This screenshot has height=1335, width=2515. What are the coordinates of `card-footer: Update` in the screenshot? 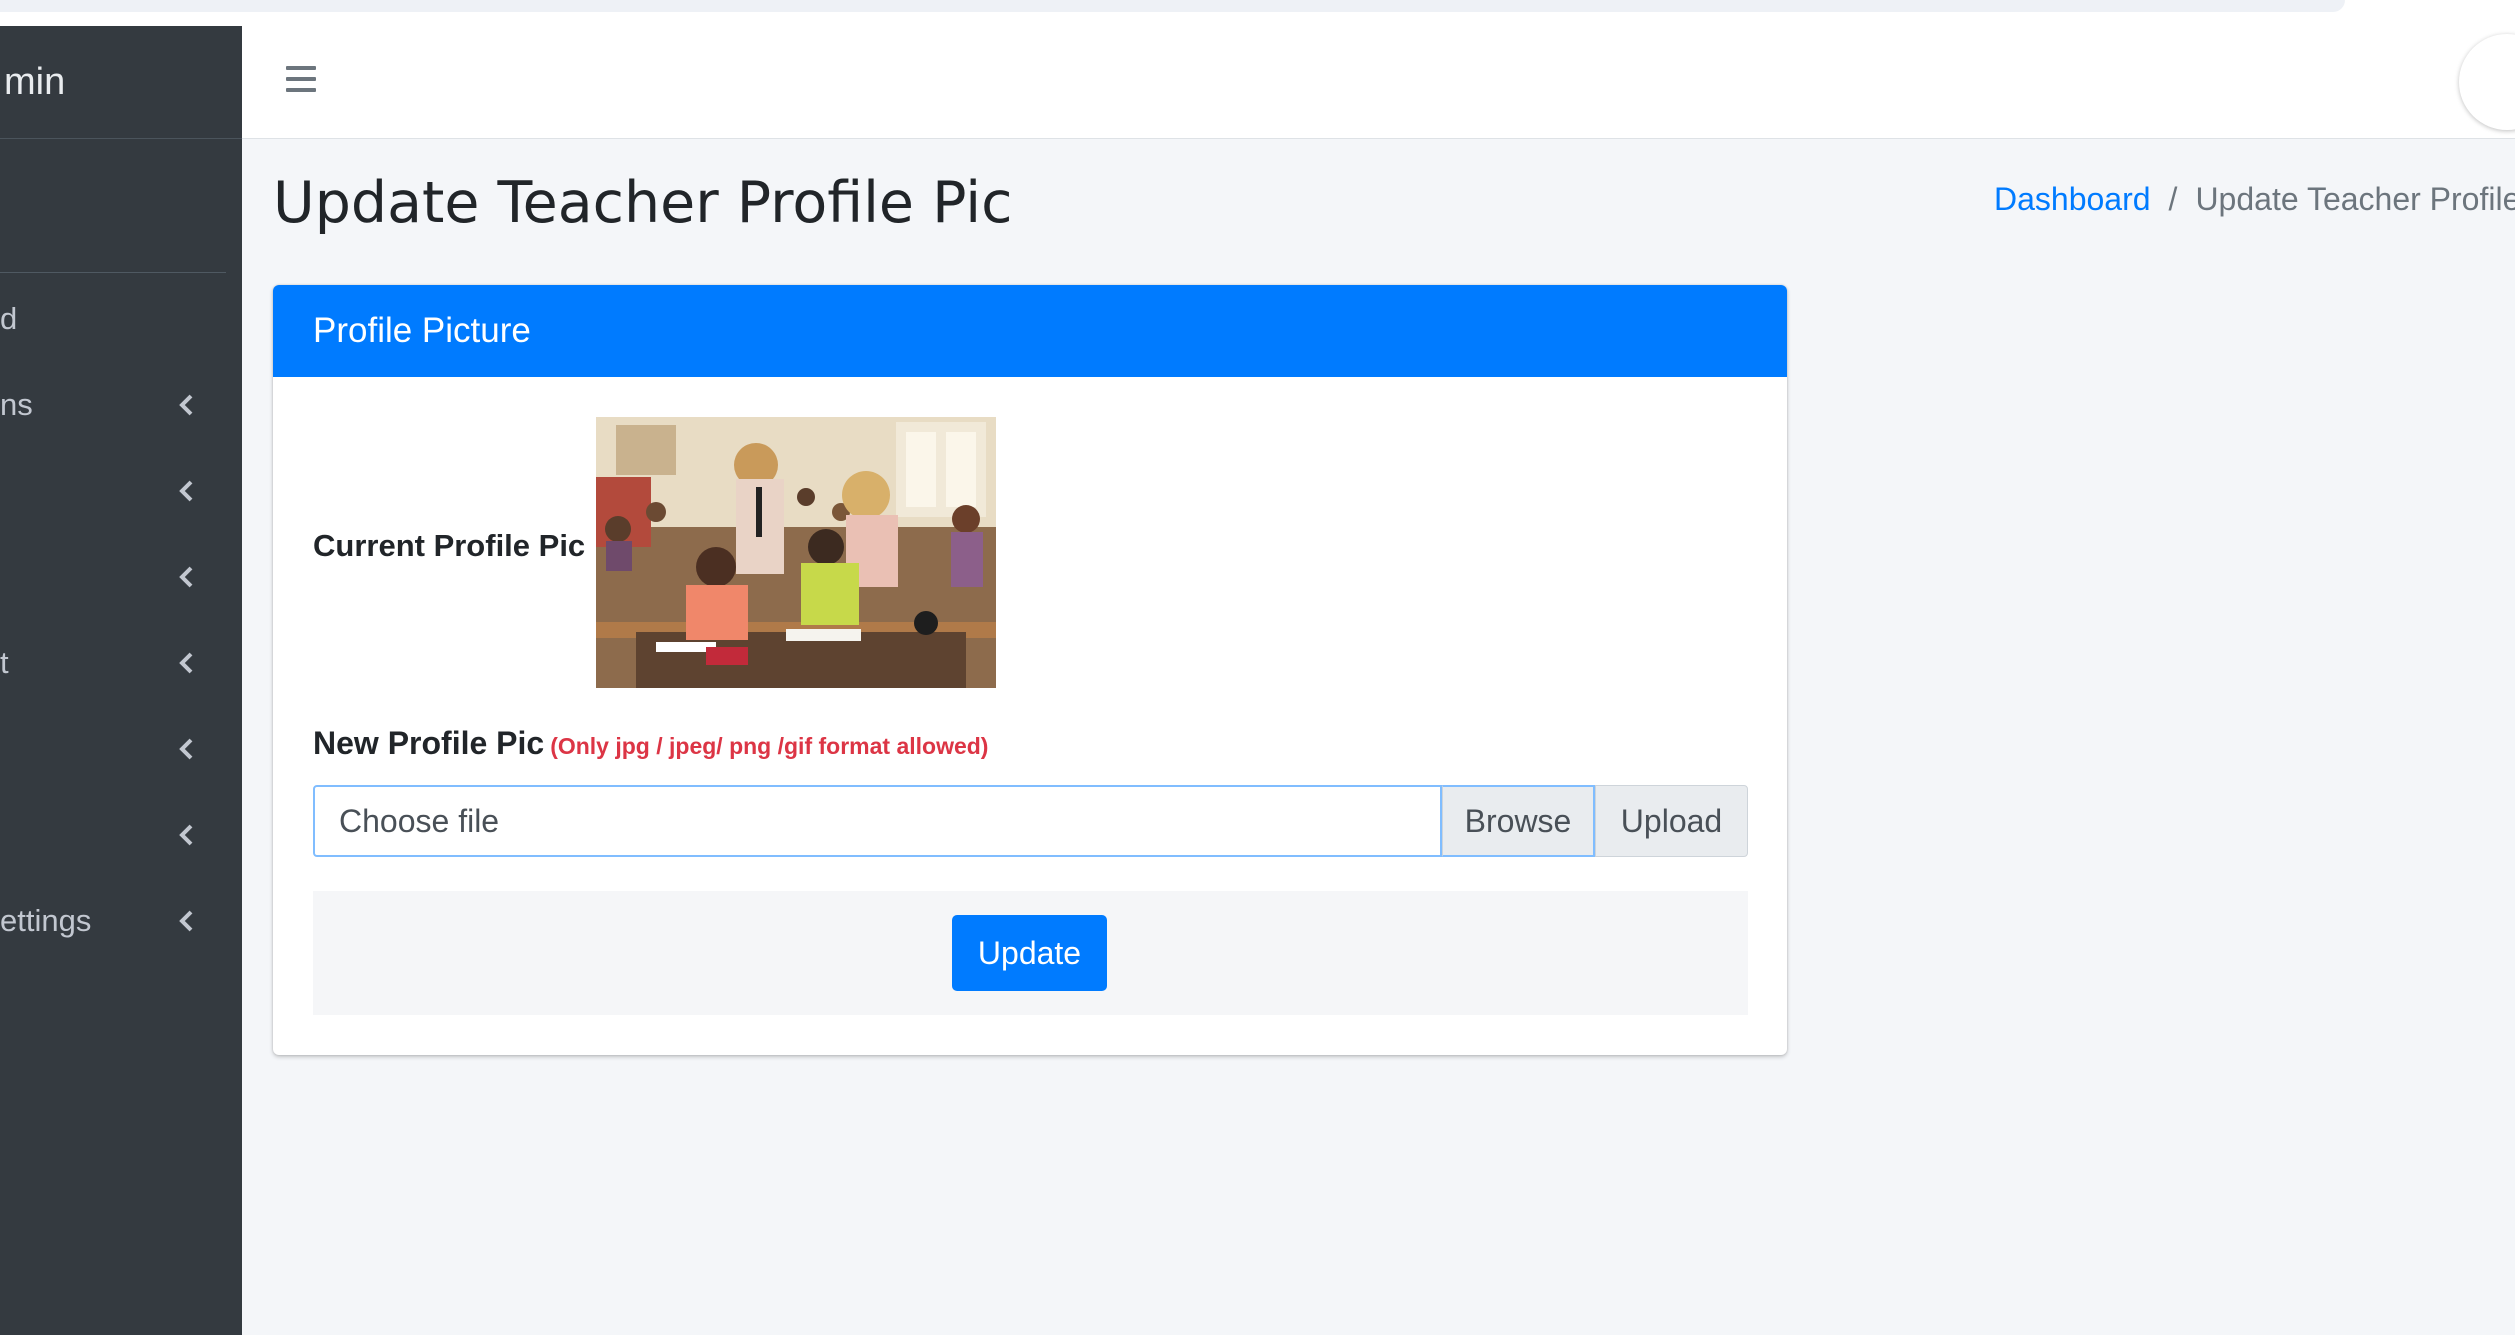 It's located at (1030, 953).